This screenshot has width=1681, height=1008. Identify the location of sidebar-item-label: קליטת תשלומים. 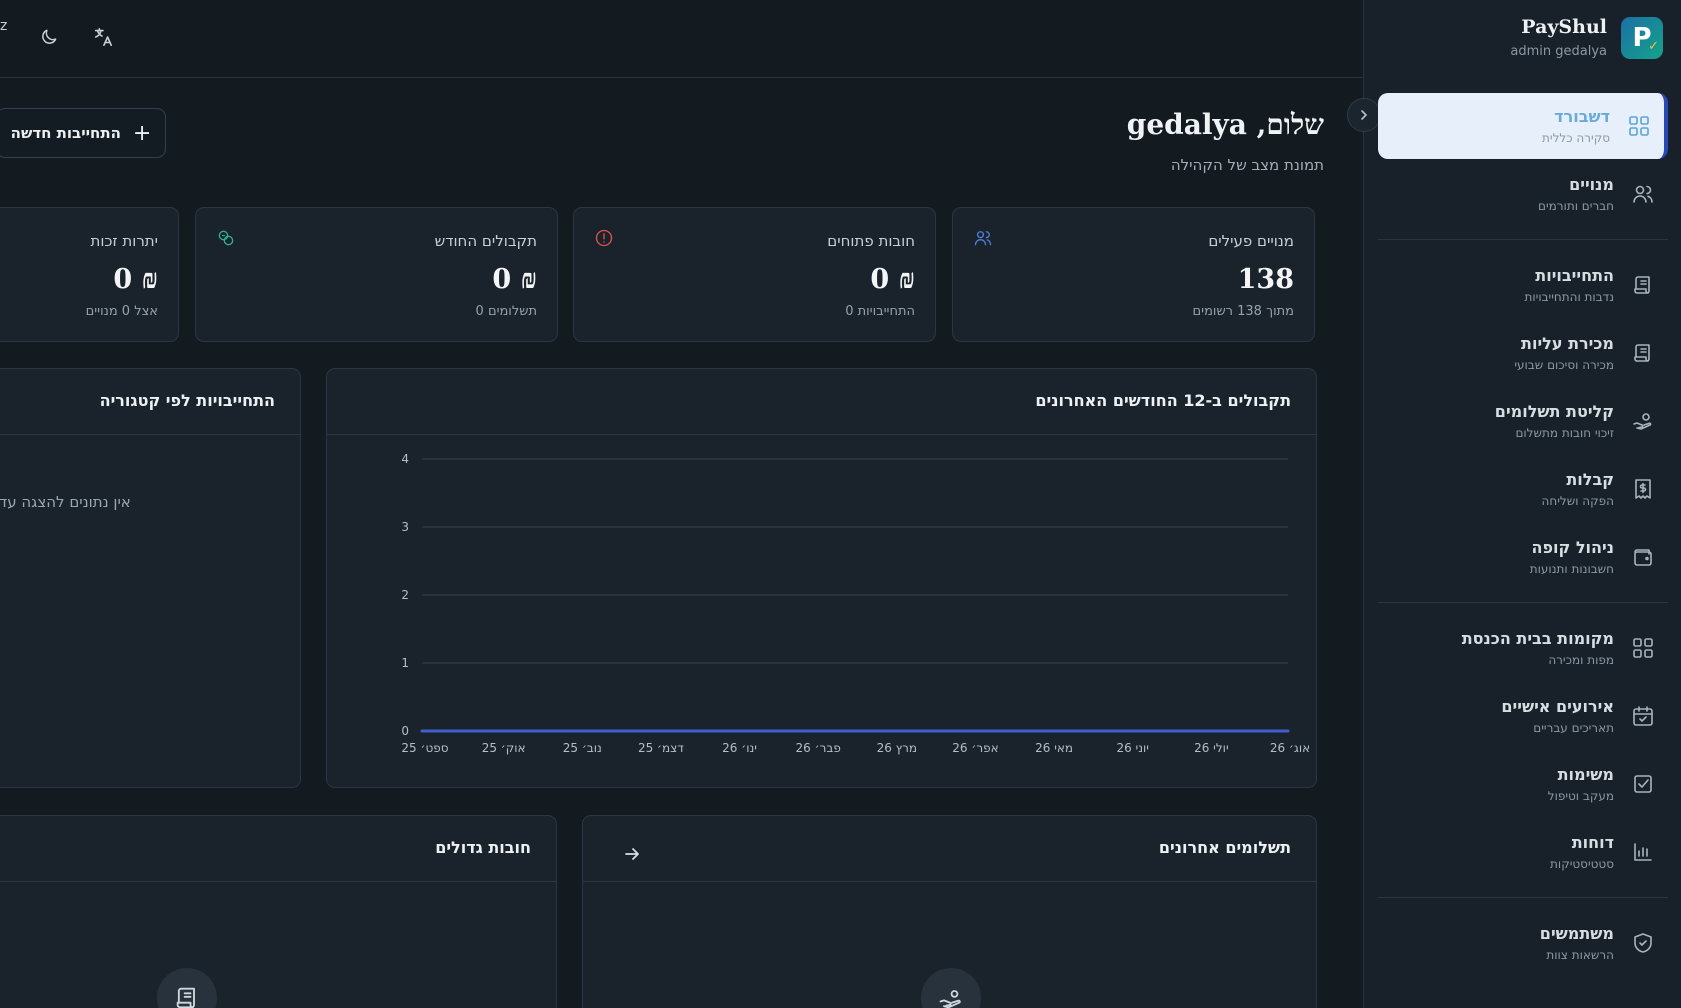
(1554, 411).